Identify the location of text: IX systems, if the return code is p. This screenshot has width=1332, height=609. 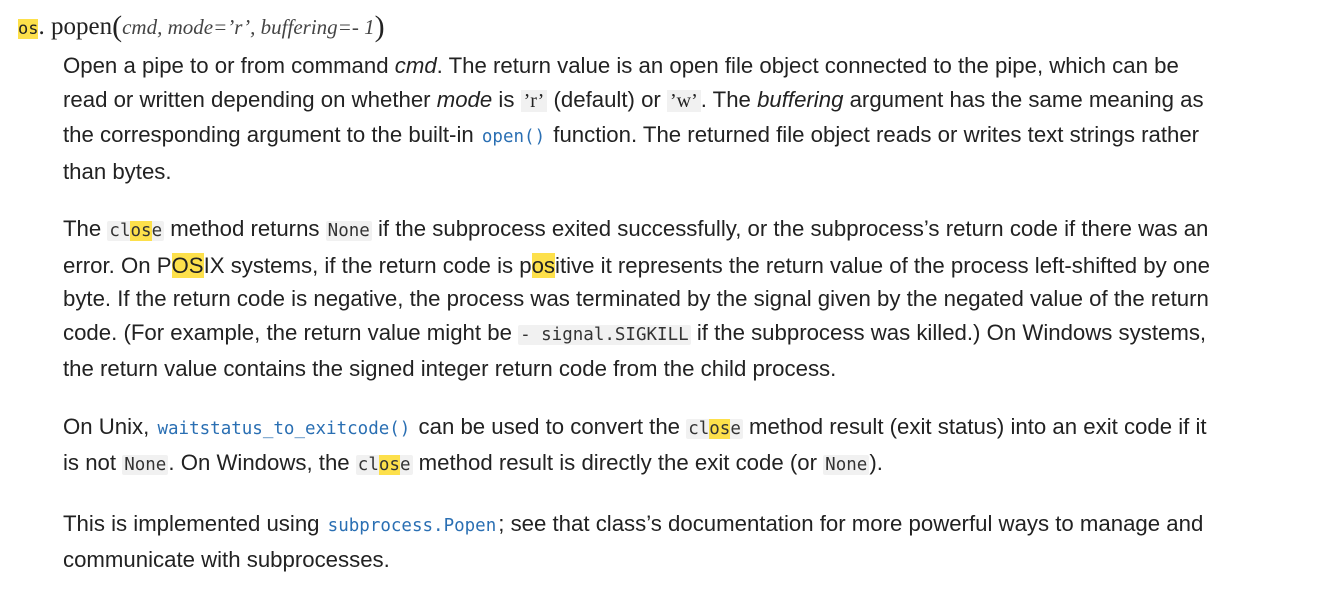
(367, 265).